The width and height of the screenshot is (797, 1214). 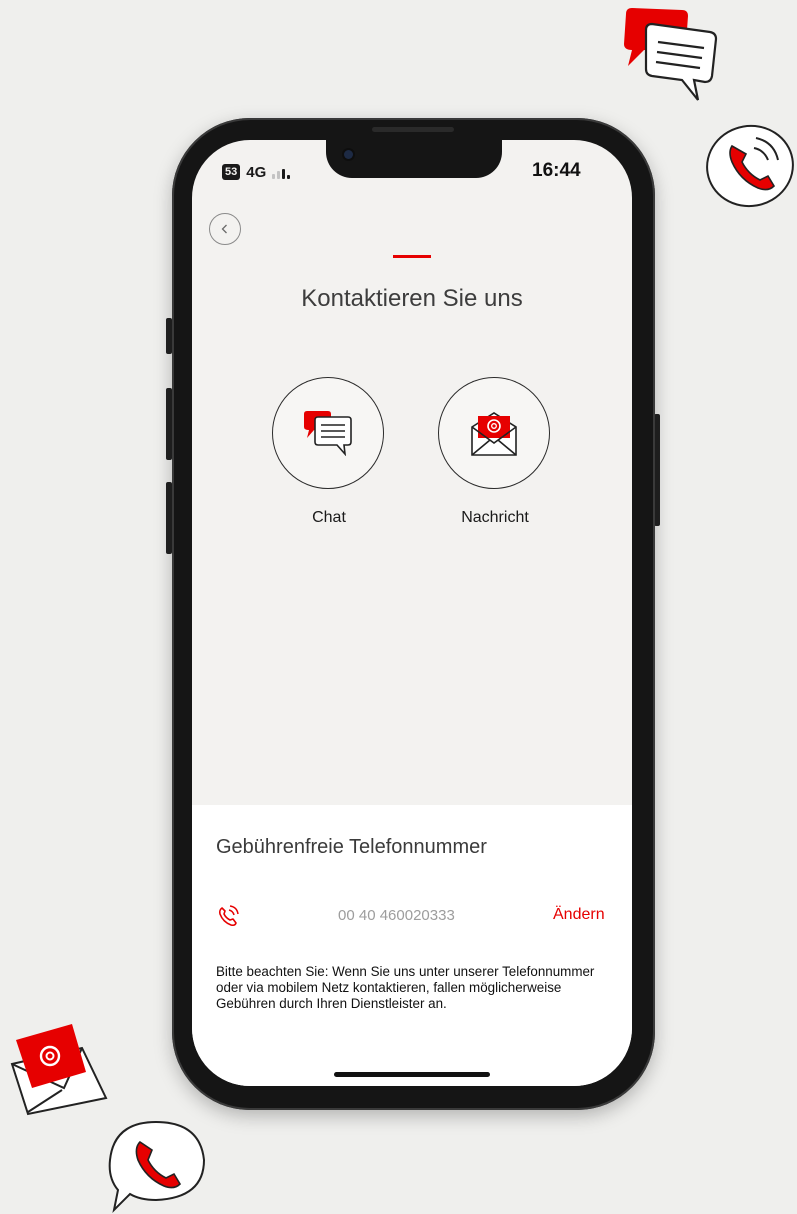 I want to click on chevron-left-icon, so click(x=224, y=229).